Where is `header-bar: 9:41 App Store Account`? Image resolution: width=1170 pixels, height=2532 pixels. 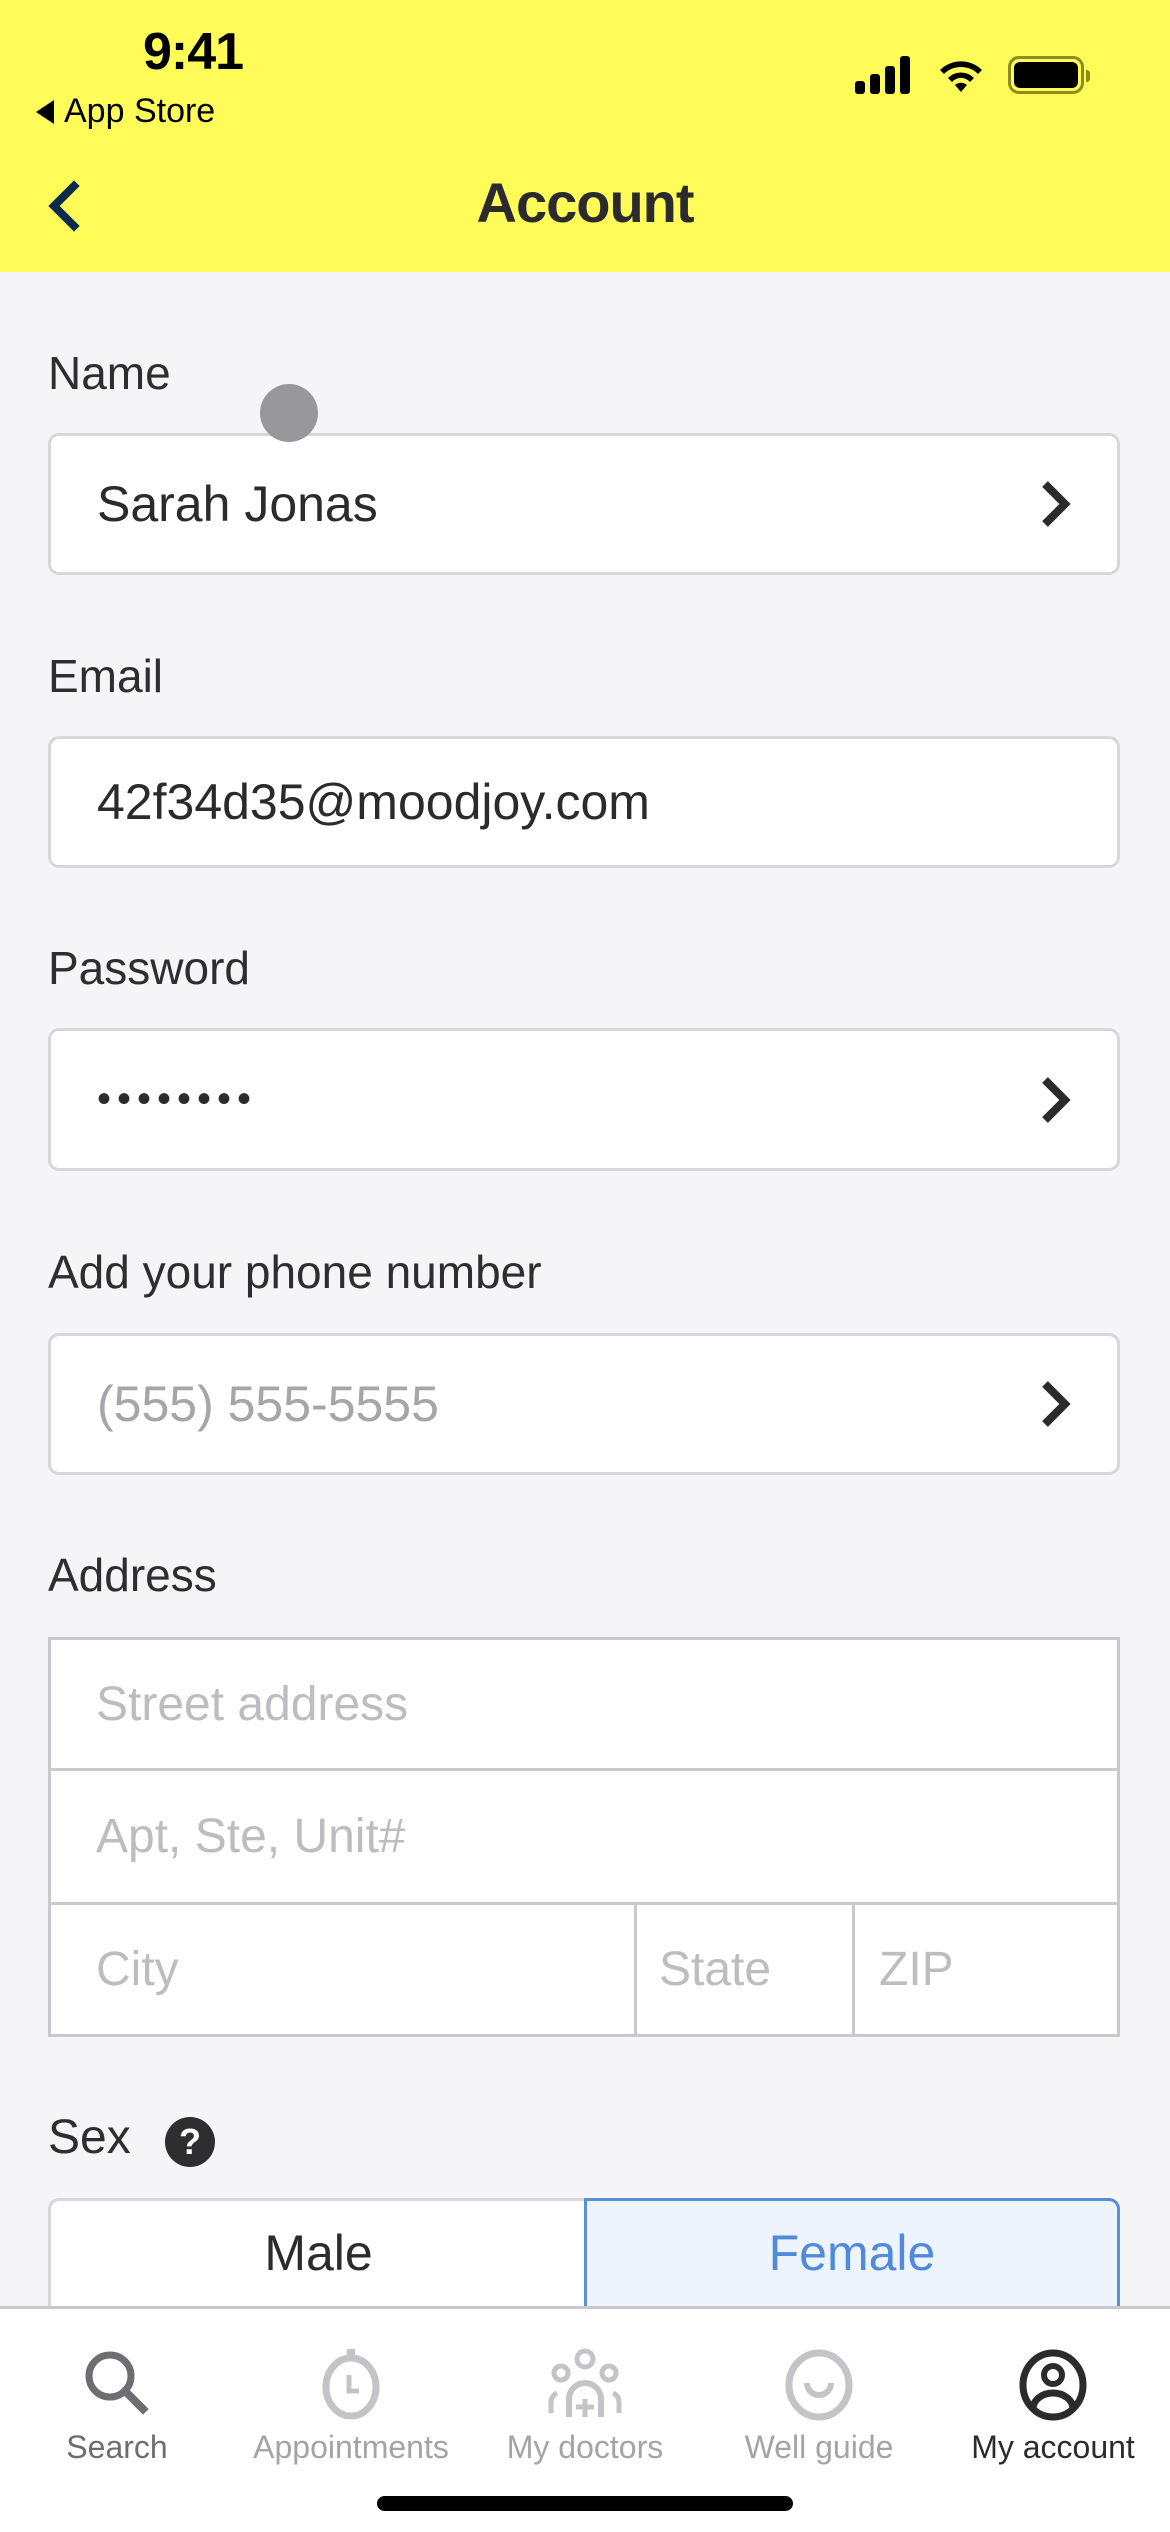 header-bar: 9:41 App Store Account is located at coordinates (585, 136).